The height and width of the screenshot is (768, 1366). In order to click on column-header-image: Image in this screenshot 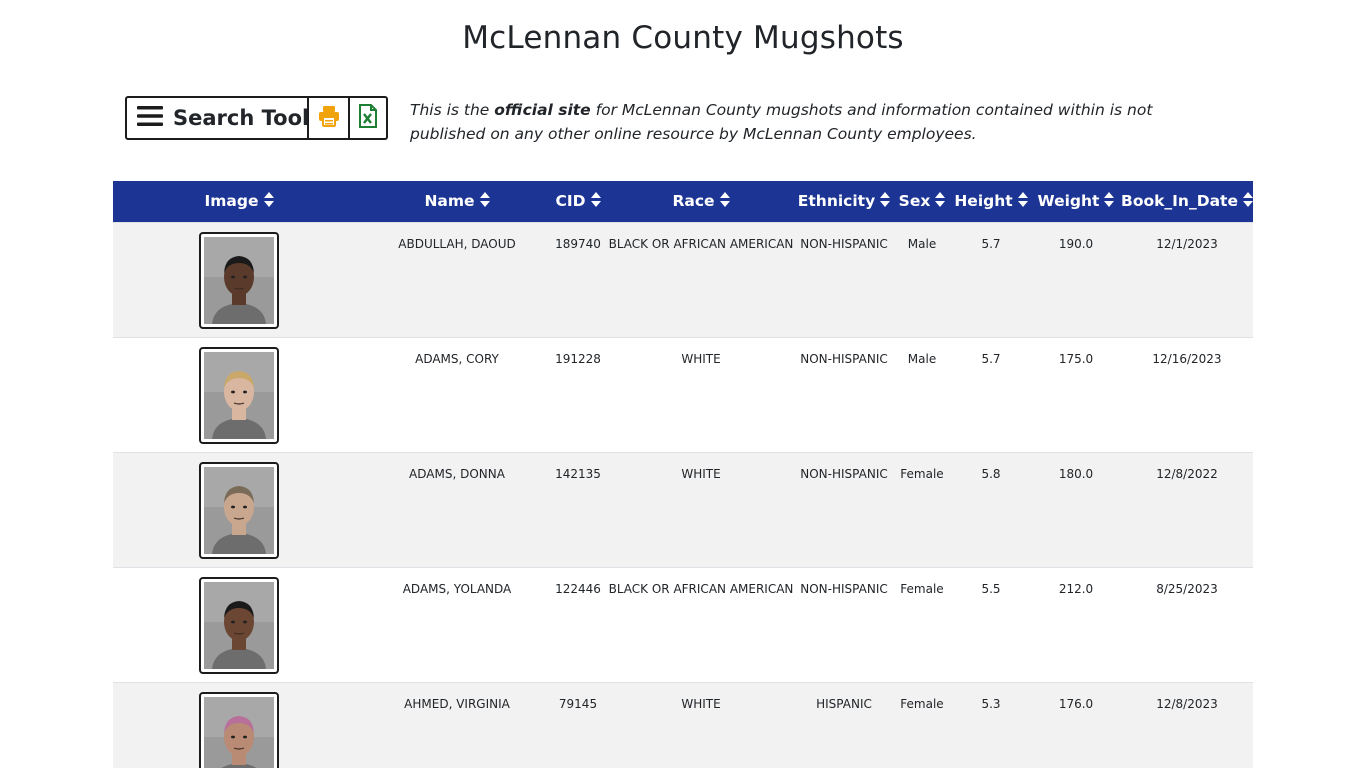, I will do `click(239, 201)`.